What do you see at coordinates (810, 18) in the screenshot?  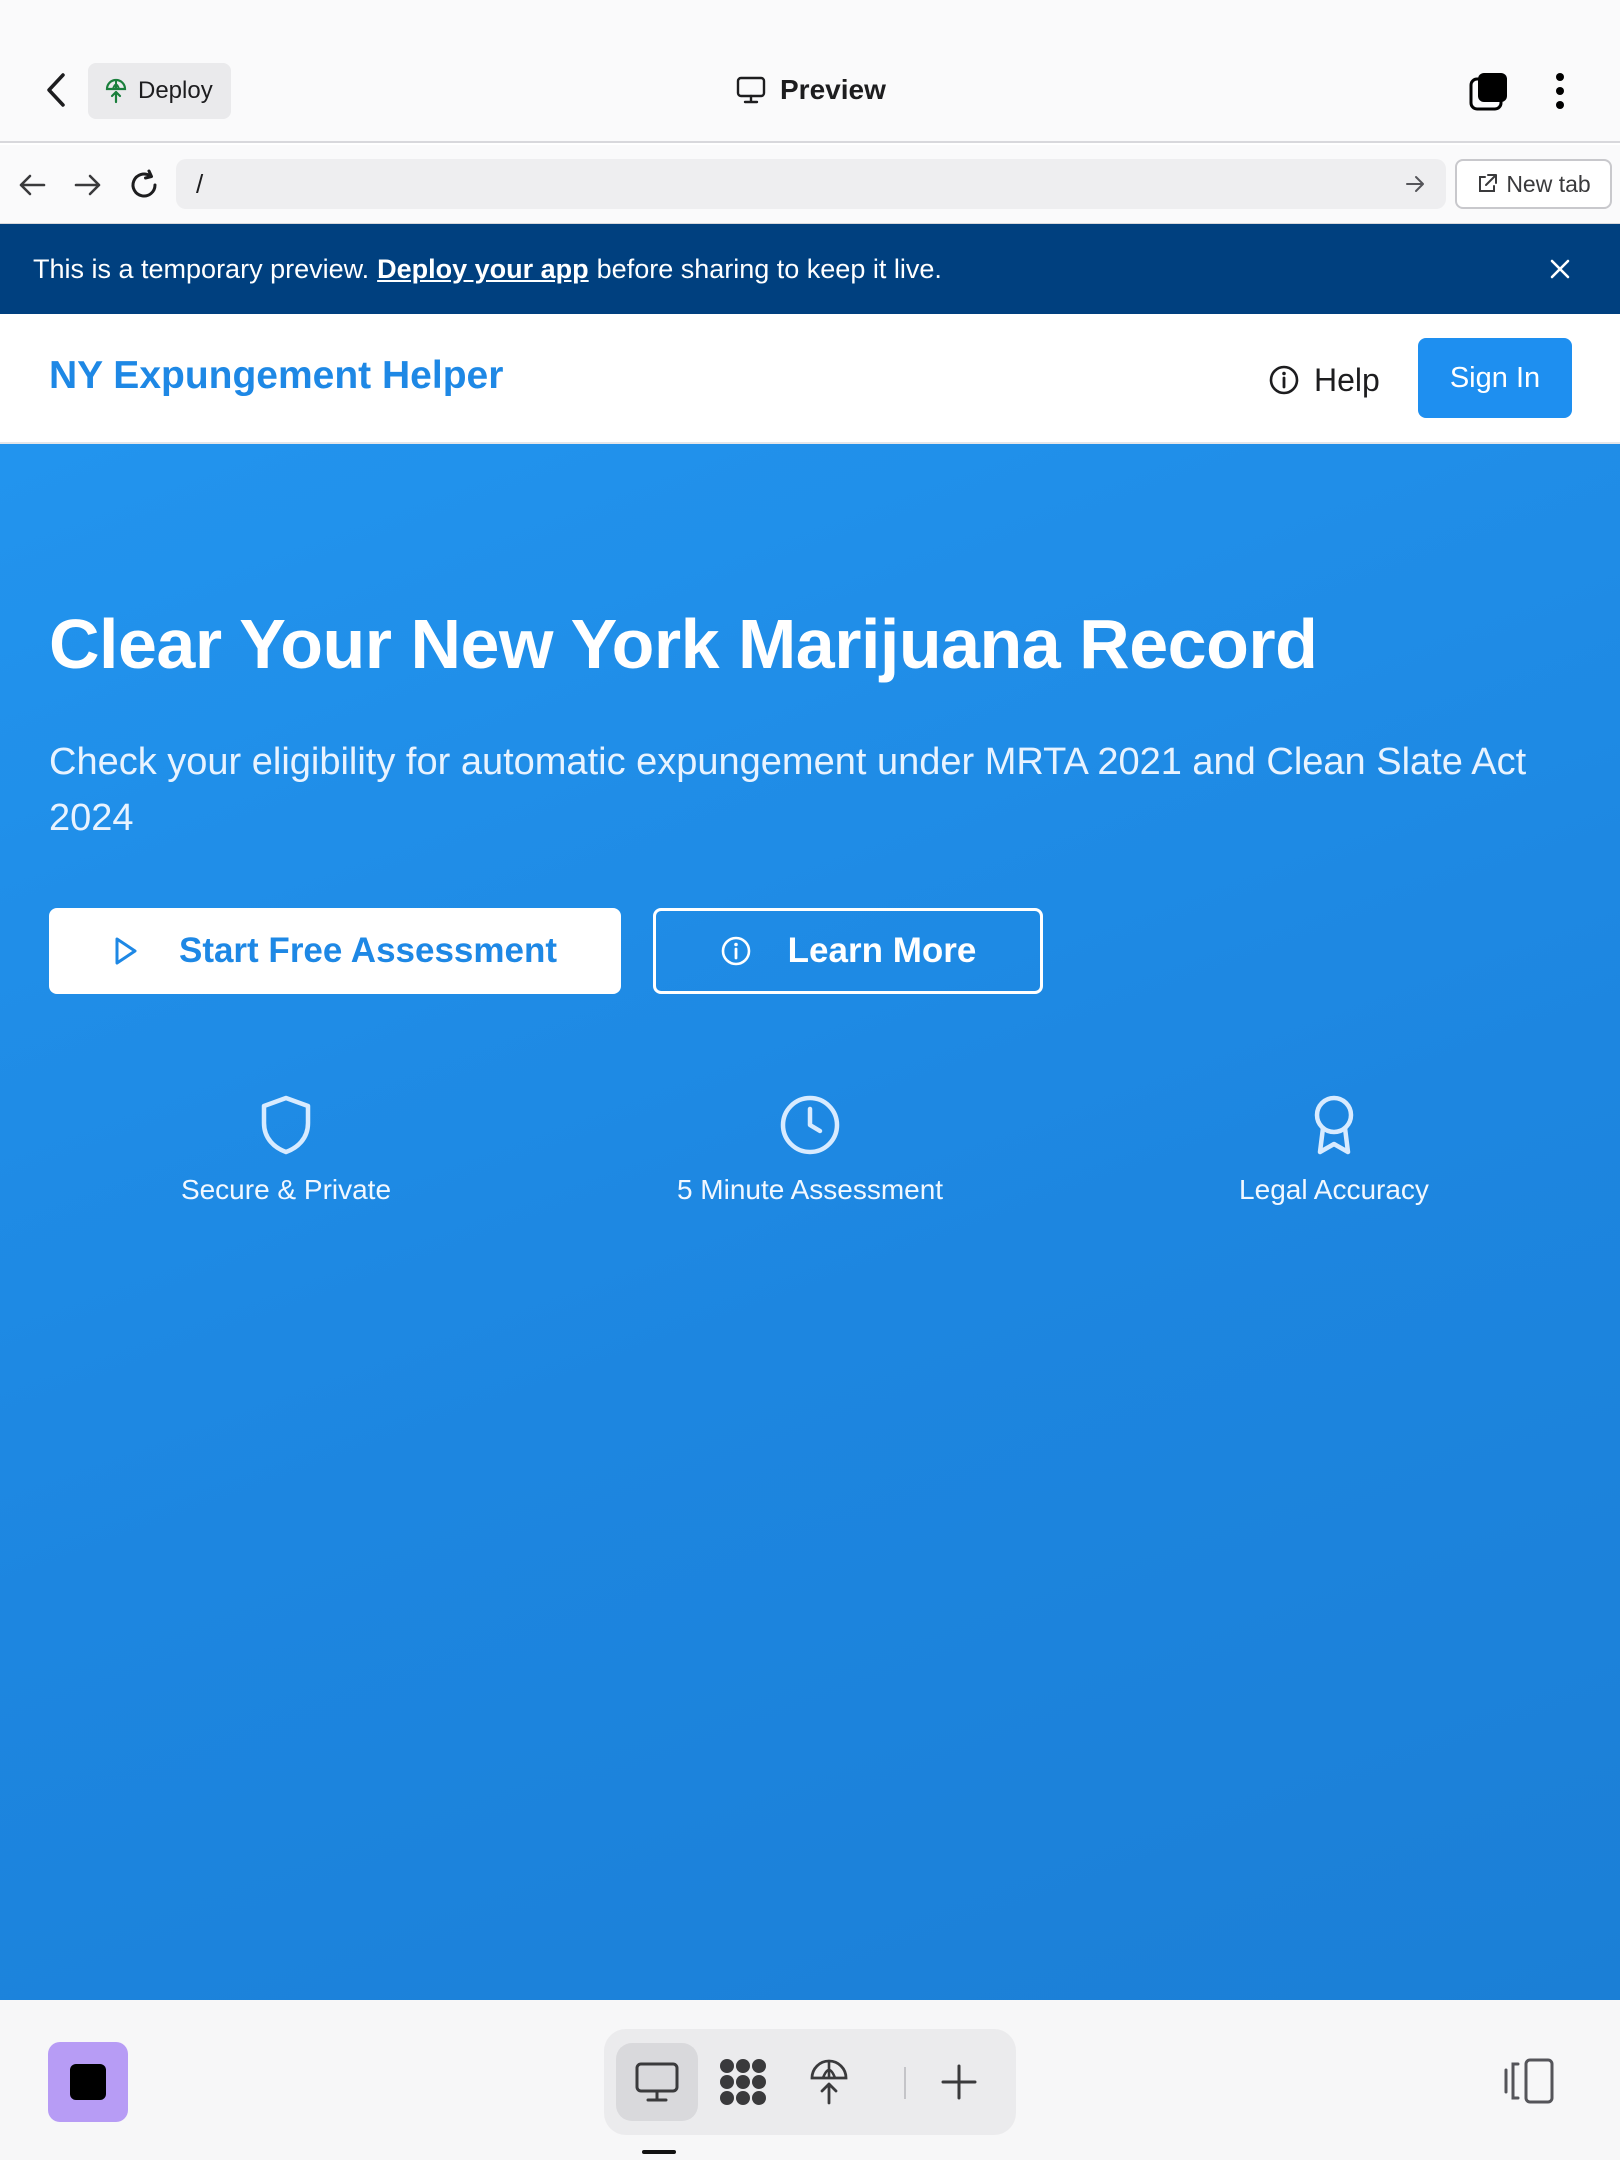 I see `status-bar` at bounding box center [810, 18].